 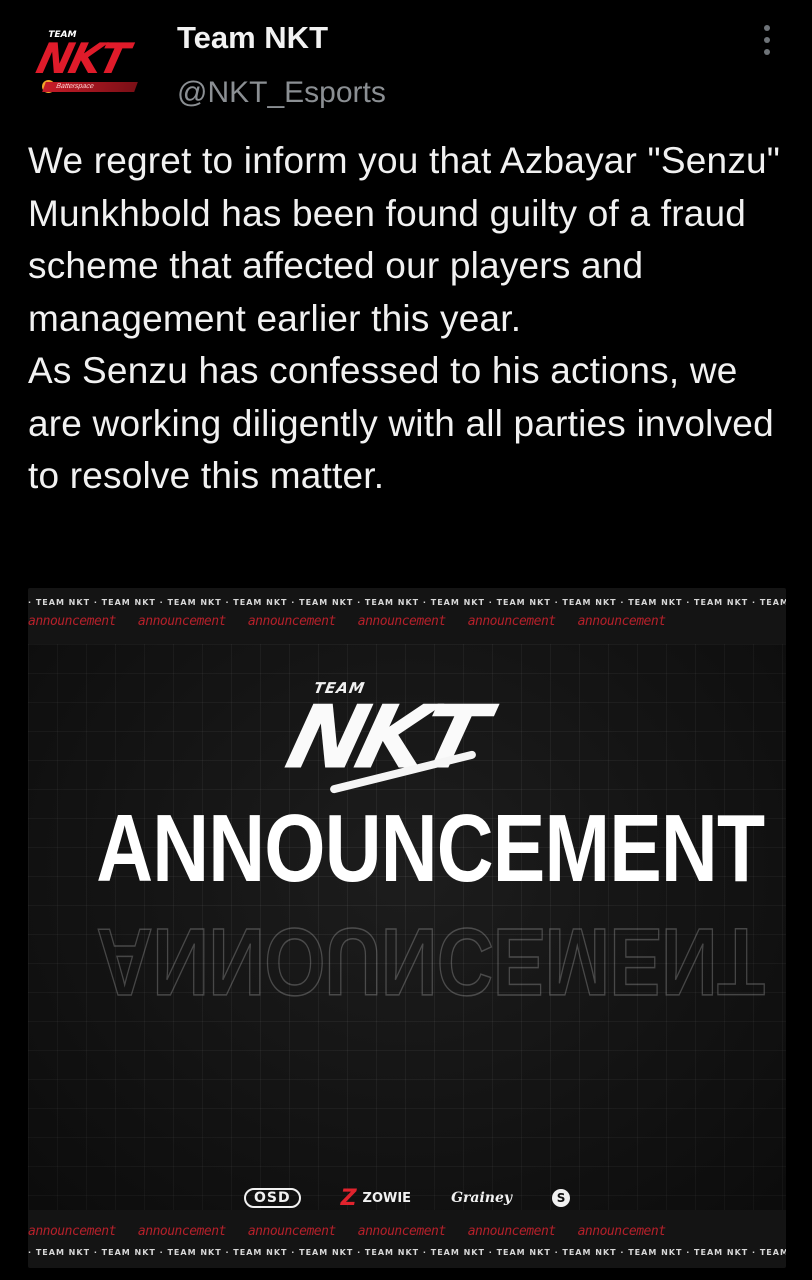 What do you see at coordinates (430, 848) in the screenshot?
I see `announcement-headline: ANNOUNCEMENT` at bounding box center [430, 848].